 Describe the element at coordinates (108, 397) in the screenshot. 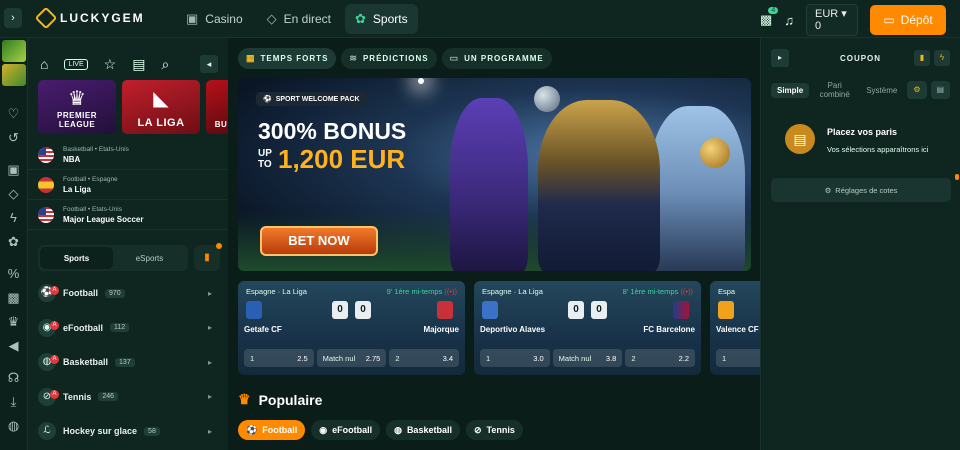

I see `sport-count: 246` at that location.